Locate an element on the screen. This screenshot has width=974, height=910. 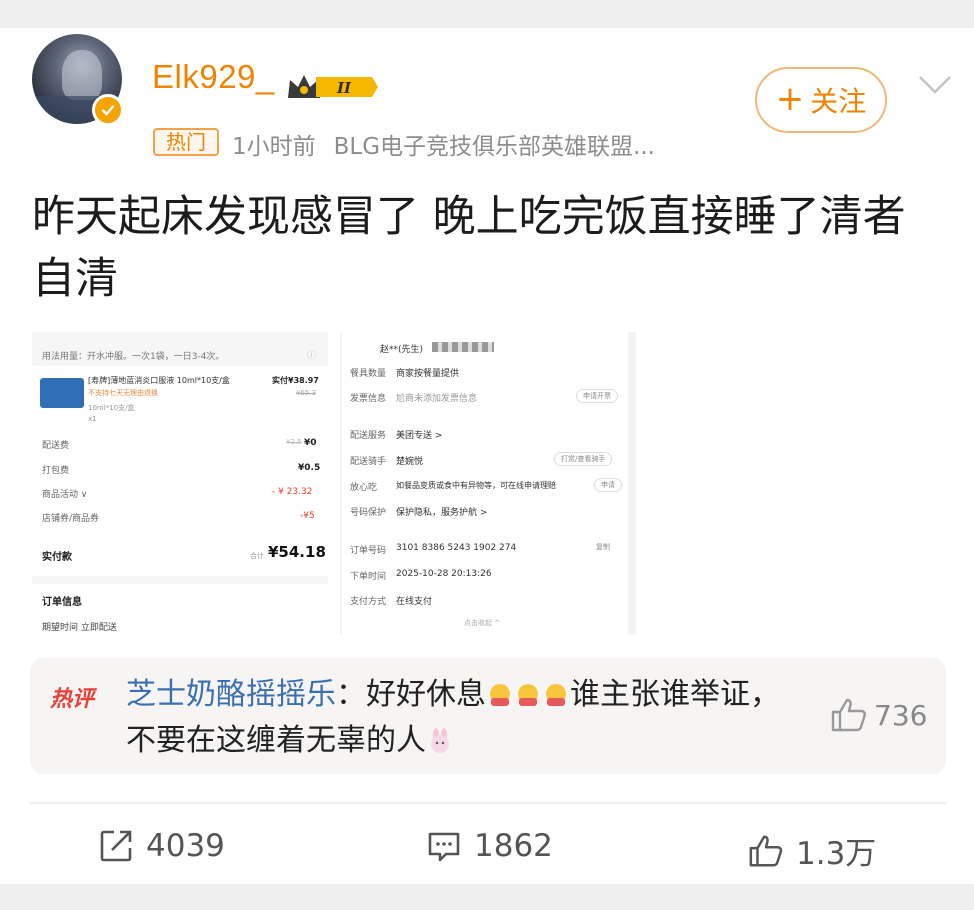
product-note: 不支持七天无理由退换 is located at coordinates (123, 393).